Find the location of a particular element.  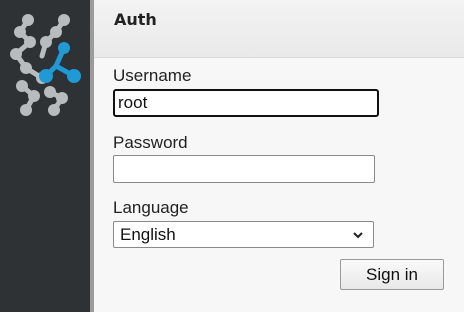

language-select: English is located at coordinates (243, 234).